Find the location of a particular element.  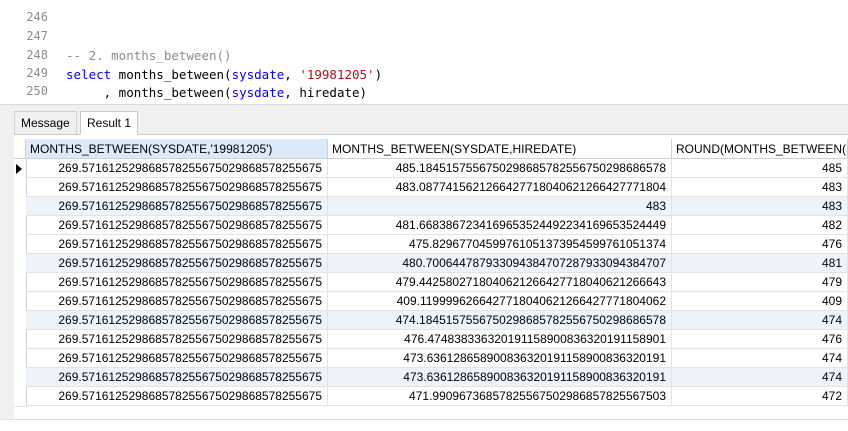

current-row-pointer-icon is located at coordinates (19, 169).